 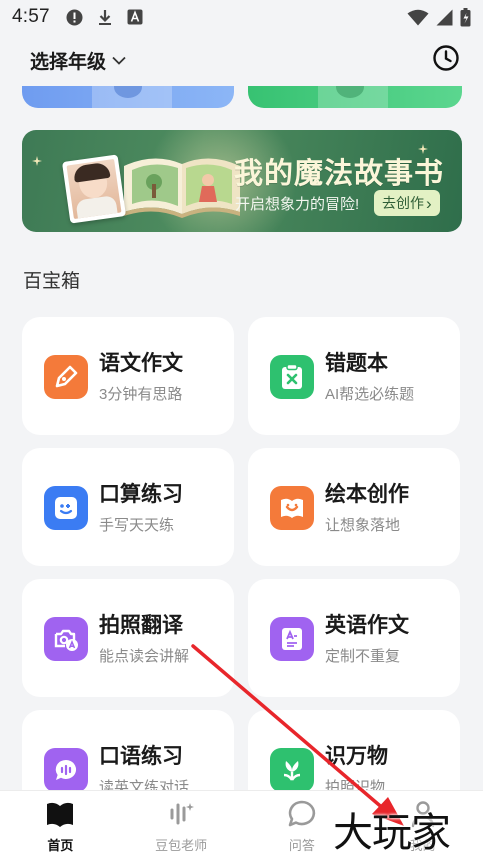 What do you see at coordinates (37, 161) in the screenshot?
I see `sparkle-icon` at bounding box center [37, 161].